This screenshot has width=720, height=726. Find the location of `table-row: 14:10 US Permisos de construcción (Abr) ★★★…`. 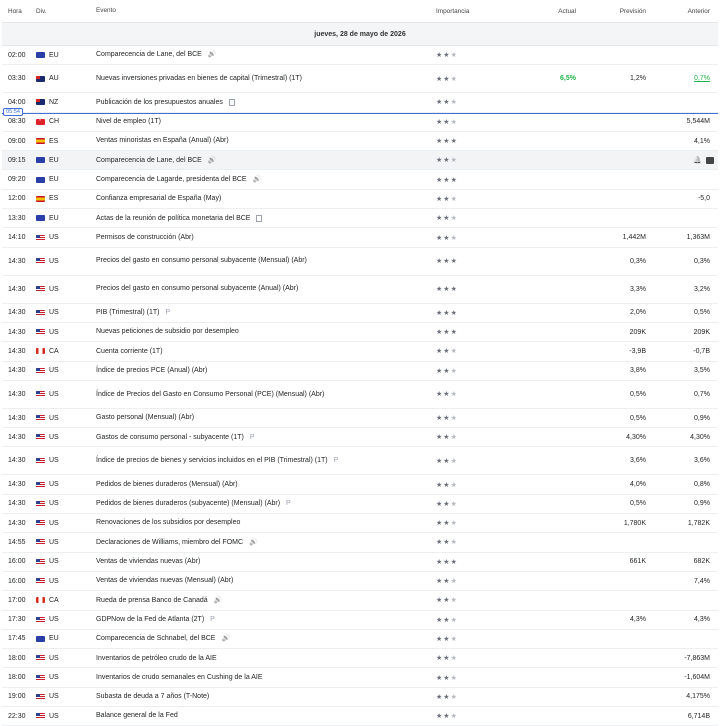

table-row: 14:10 US Permisos de construcción (Abr) ★★★… is located at coordinates (360, 238).